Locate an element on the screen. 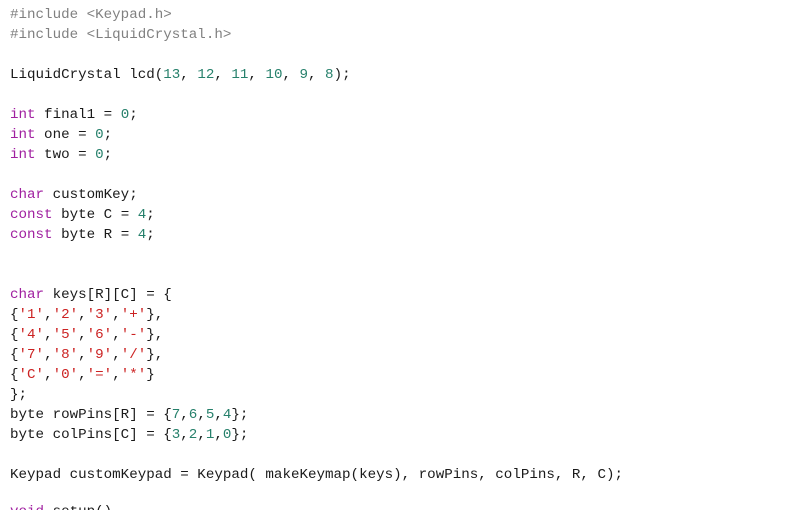 Image resolution: width=807 pixels, height=510 pixels. code-line: {'1','2','3','+'}, is located at coordinates (86, 315).